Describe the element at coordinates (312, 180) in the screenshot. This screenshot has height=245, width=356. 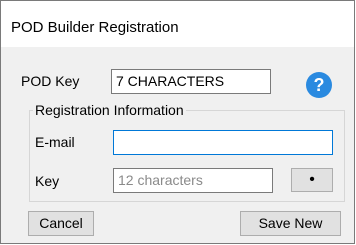
I see `key-browse-button: •` at that location.